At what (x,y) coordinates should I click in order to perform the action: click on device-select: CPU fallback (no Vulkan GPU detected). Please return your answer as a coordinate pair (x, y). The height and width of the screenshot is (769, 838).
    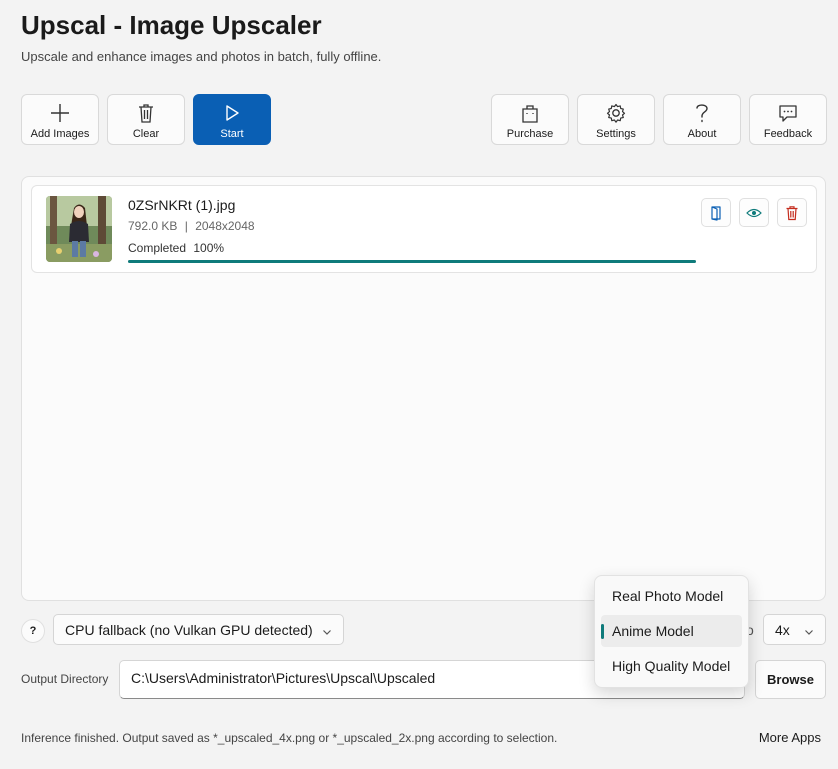
    Looking at the image, I should click on (198, 629).